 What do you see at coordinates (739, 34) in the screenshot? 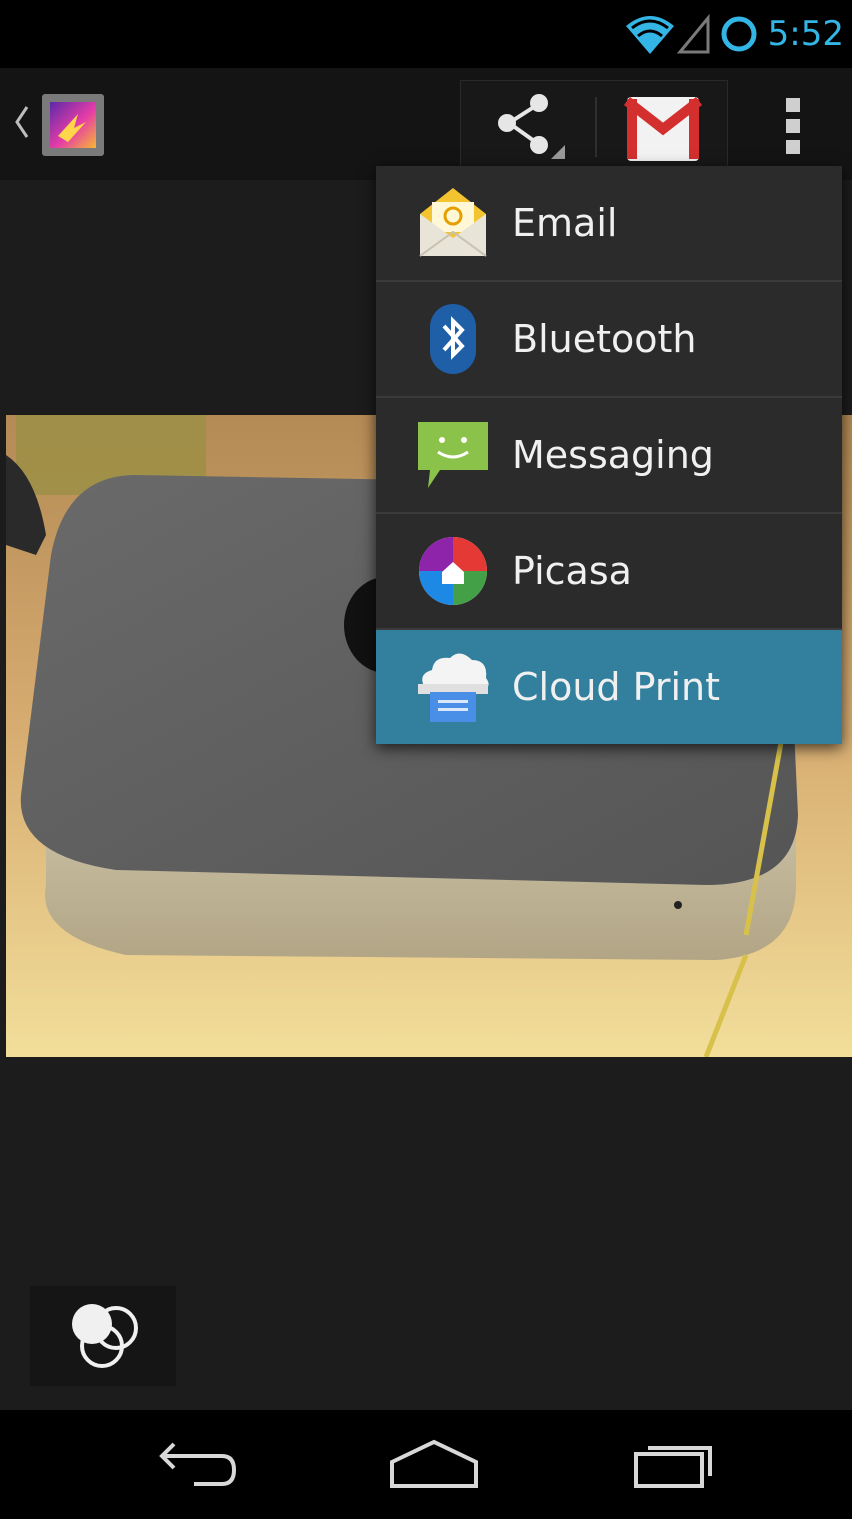
I see `sync-icon` at bounding box center [739, 34].